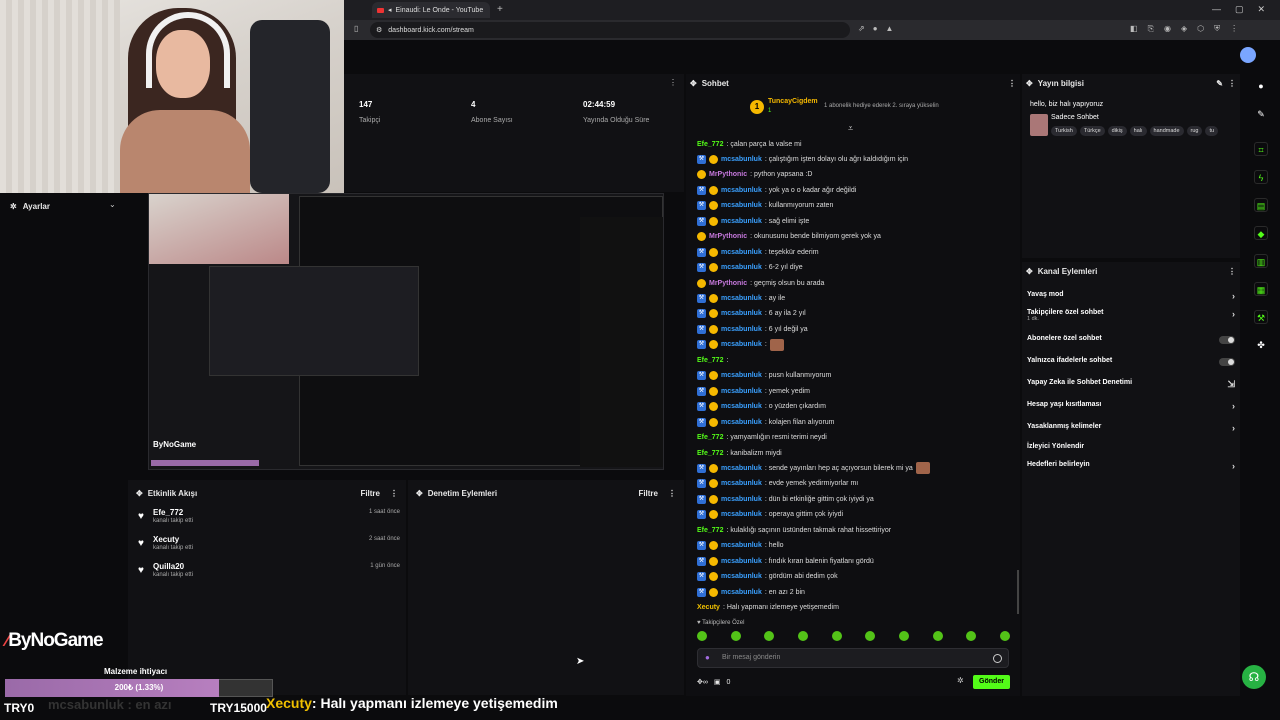 This screenshot has width=1280, height=720. Describe the element at coordinates (1261, 149) in the screenshot. I see `crop-icon: ⌗` at that location.